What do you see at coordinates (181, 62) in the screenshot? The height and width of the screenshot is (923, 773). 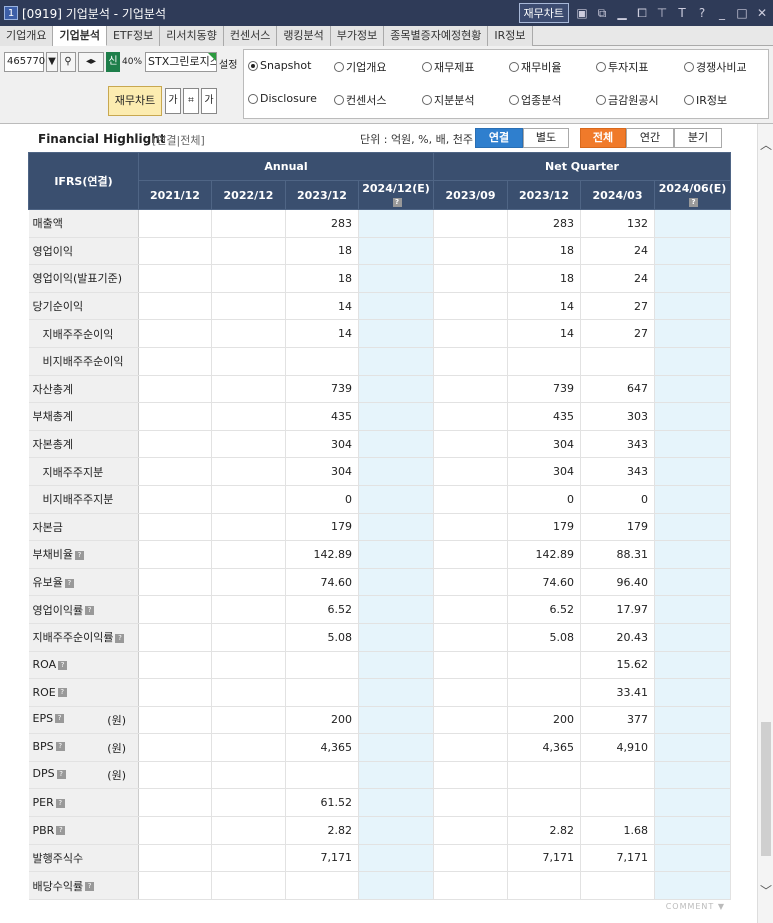 I see `stock-name-field: STX그린로지스` at bounding box center [181, 62].